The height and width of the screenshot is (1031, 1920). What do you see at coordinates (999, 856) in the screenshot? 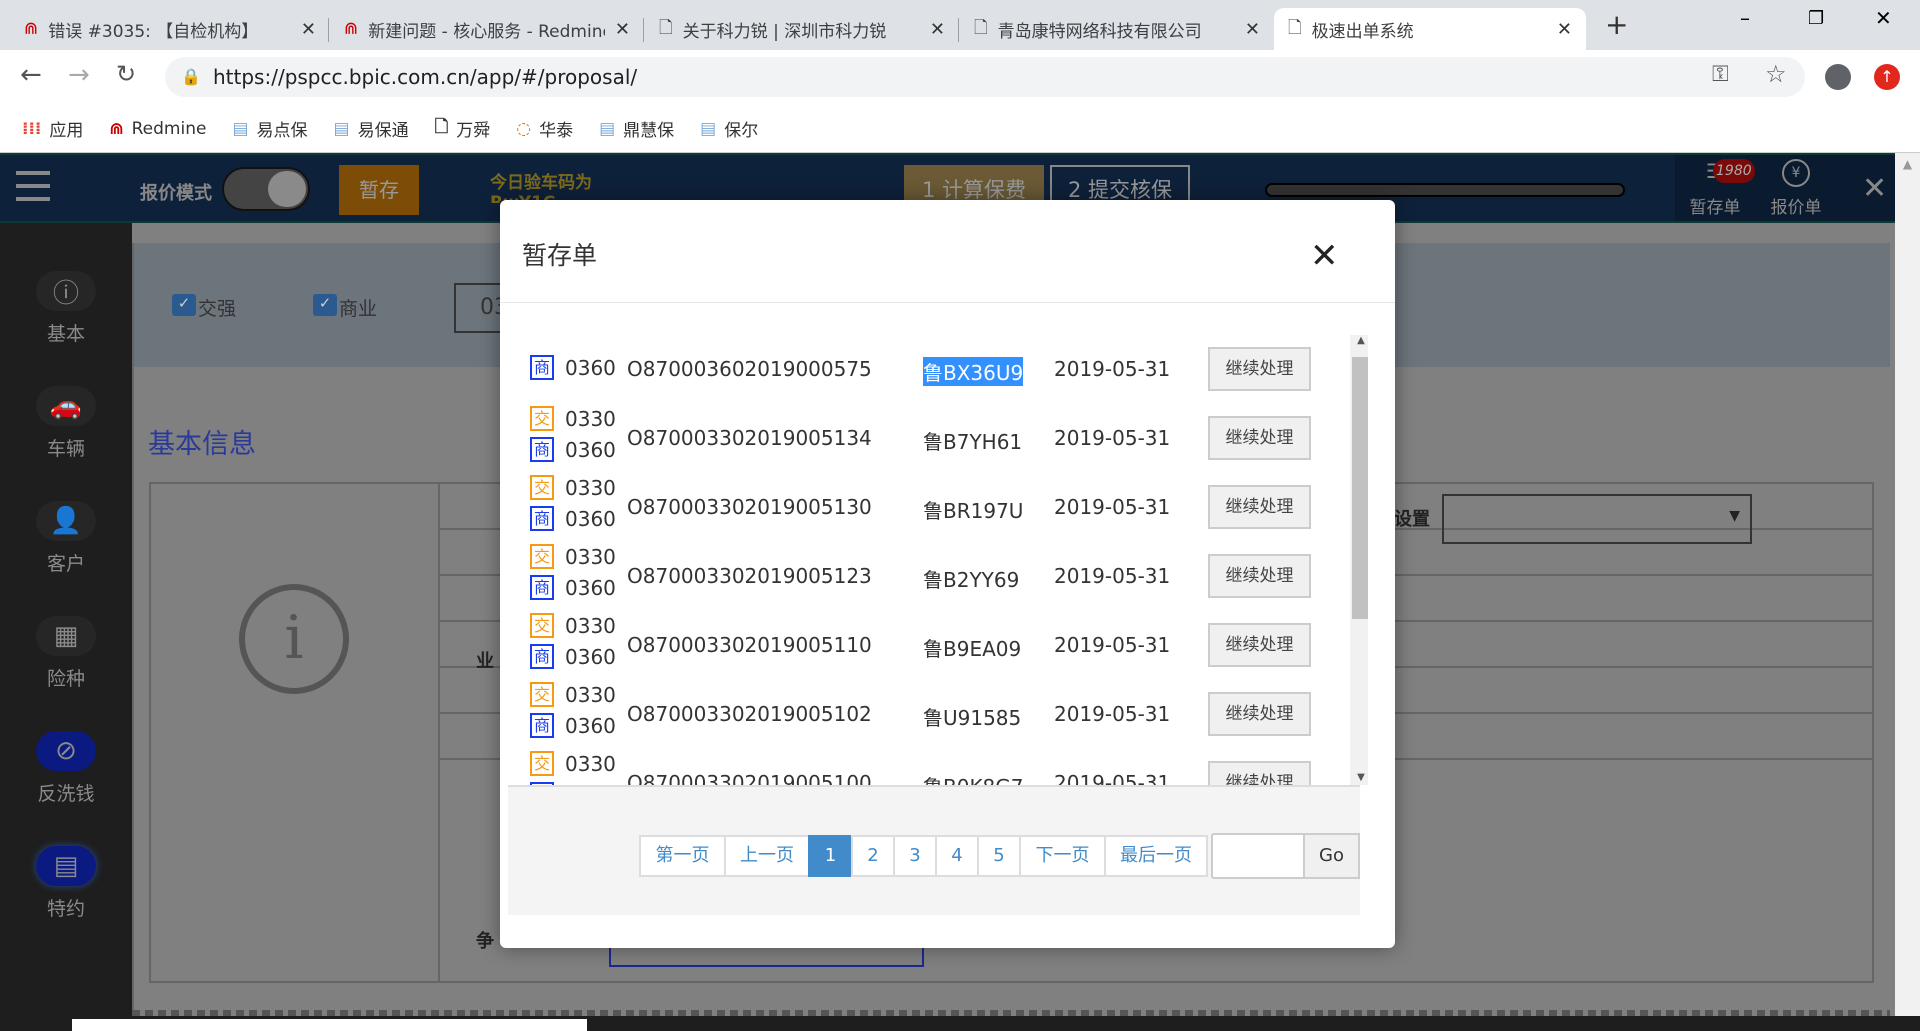
I see `page-5-button: 5` at bounding box center [999, 856].